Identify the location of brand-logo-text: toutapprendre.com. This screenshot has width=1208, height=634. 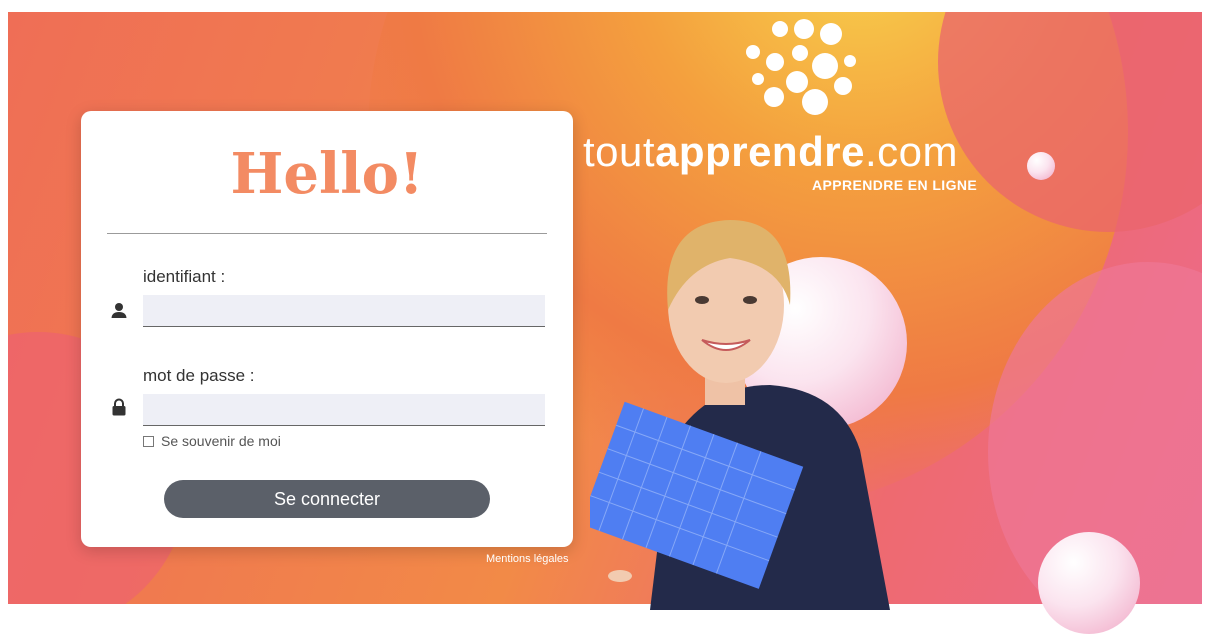
(770, 152).